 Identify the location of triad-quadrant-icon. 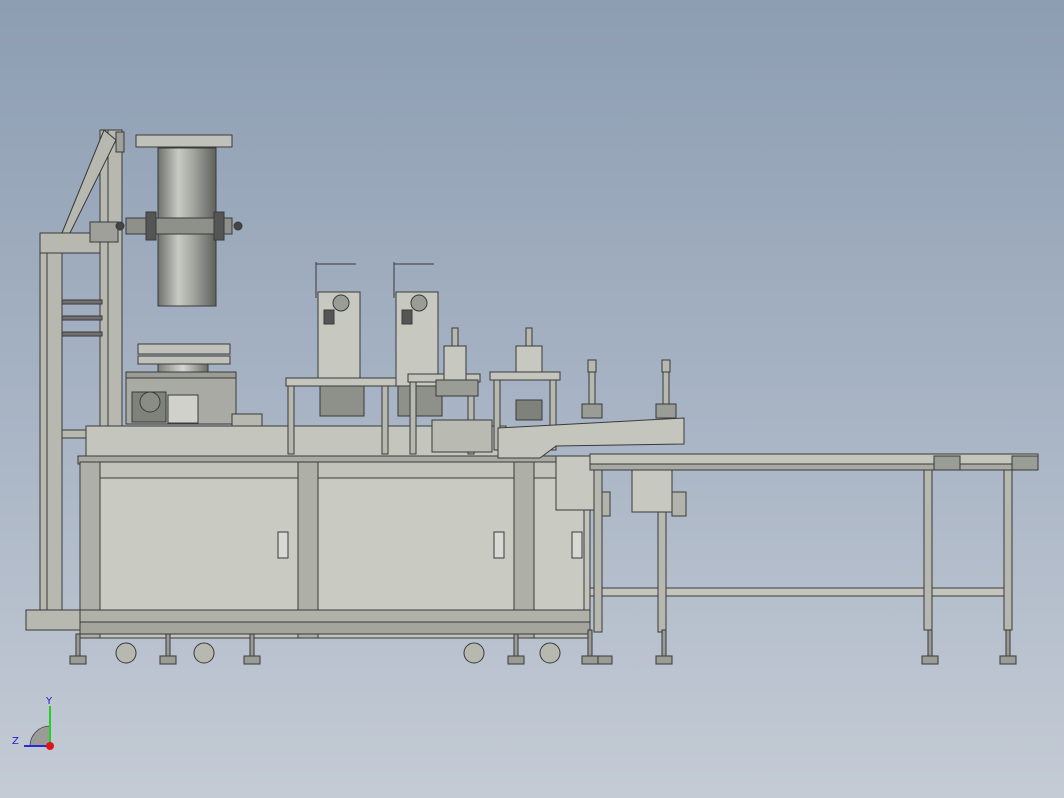
(40, 736).